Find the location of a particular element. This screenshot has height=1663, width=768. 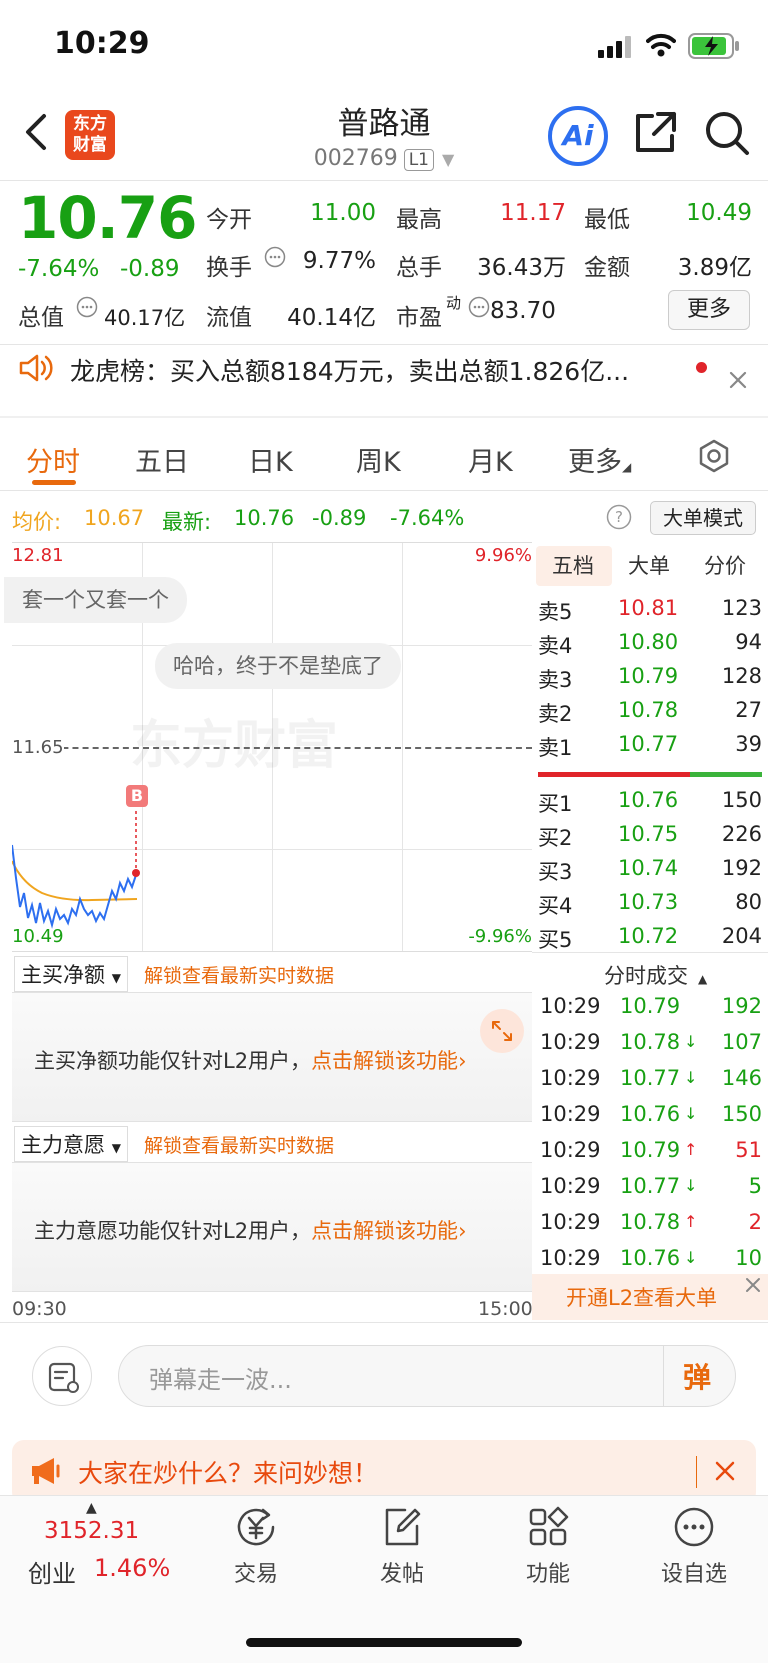

bid-ratio-bar is located at coordinates (726, 774).